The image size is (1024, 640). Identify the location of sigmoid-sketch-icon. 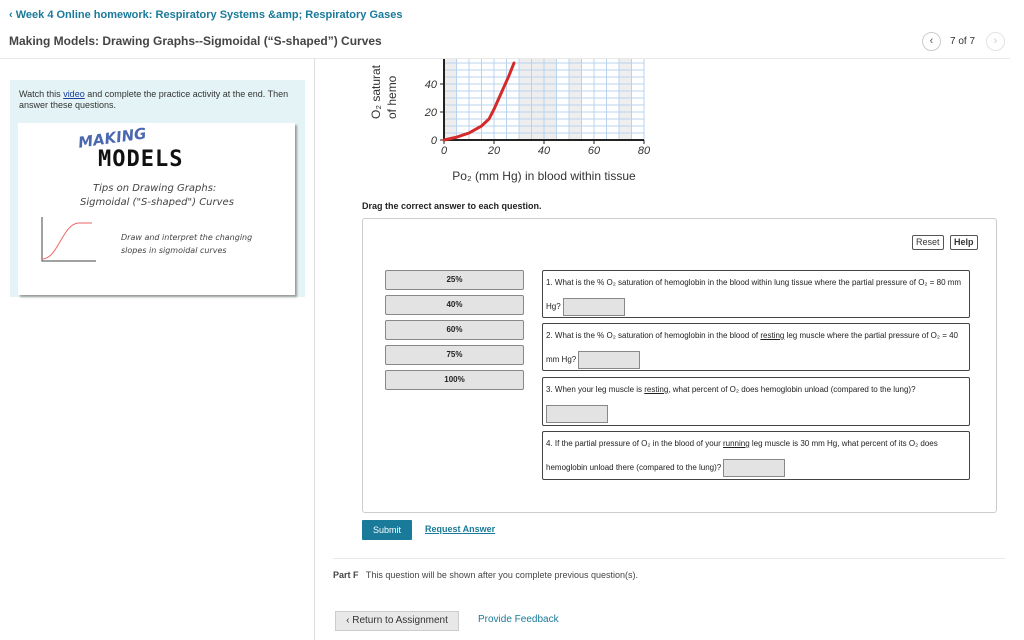
(68, 239).